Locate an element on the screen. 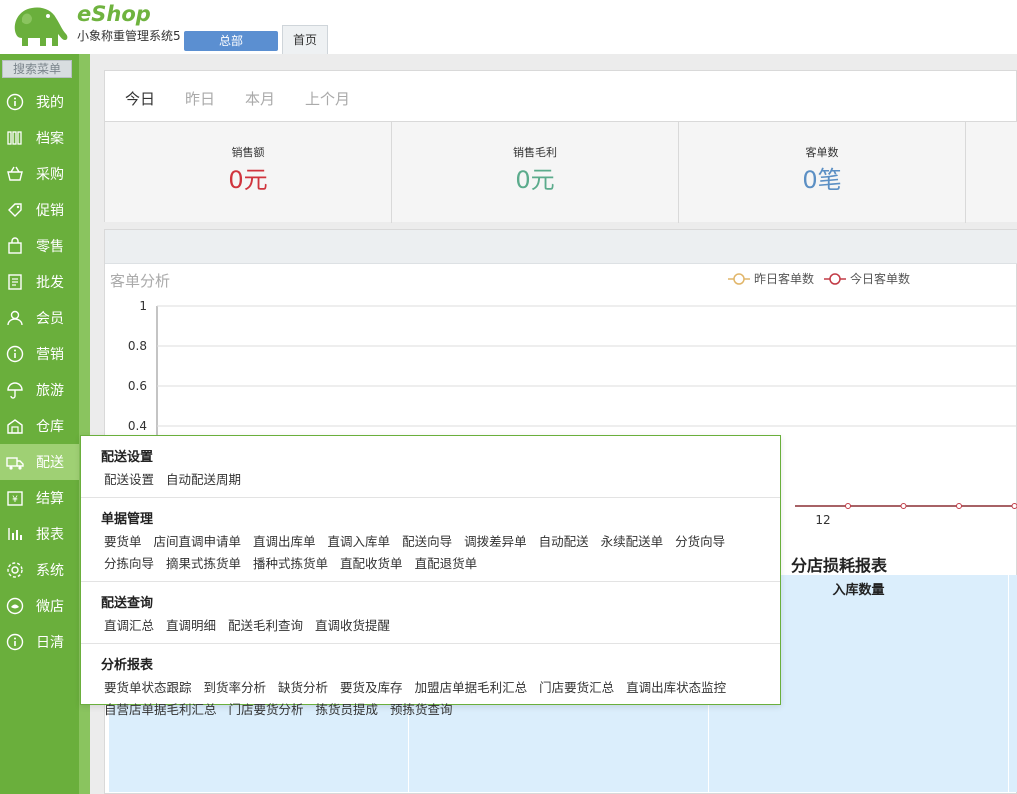 The width and height of the screenshot is (1017, 794). menu-link: 直调出库状态监控 is located at coordinates (676, 687).